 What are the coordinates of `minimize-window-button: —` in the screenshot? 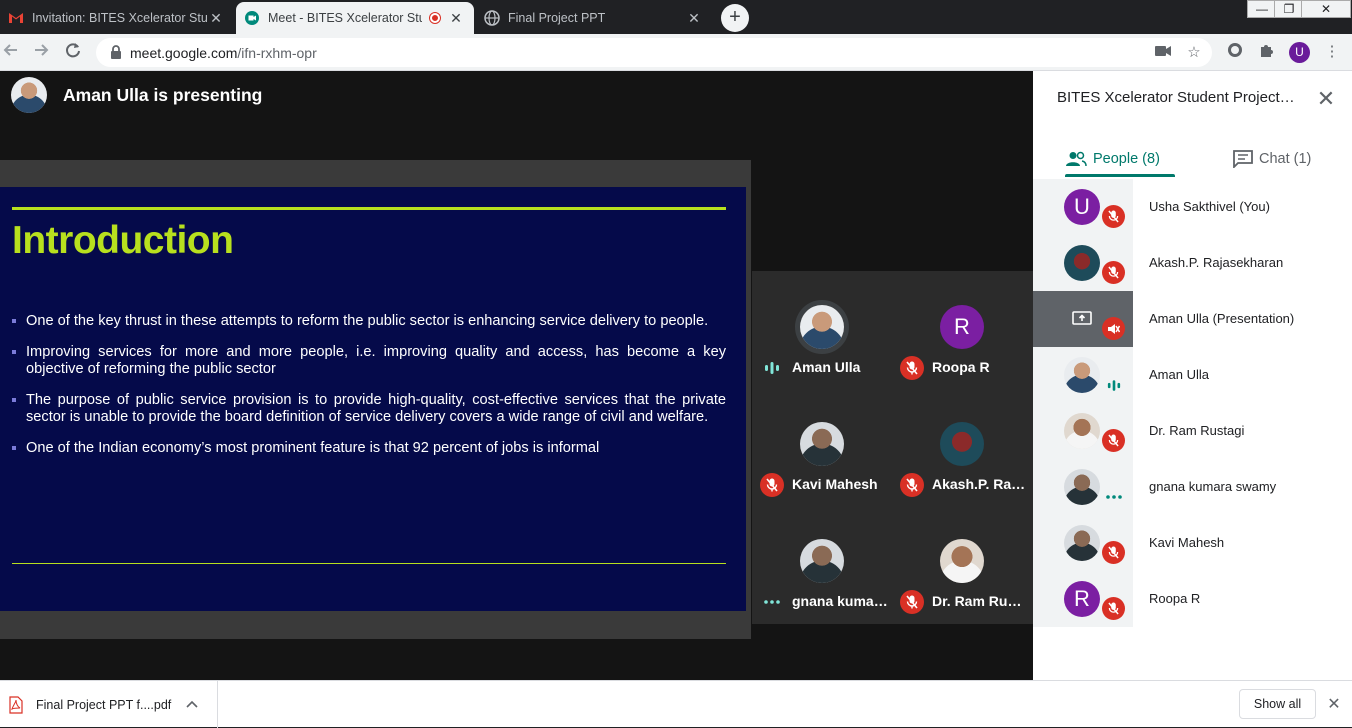 It's located at (1262, 9).